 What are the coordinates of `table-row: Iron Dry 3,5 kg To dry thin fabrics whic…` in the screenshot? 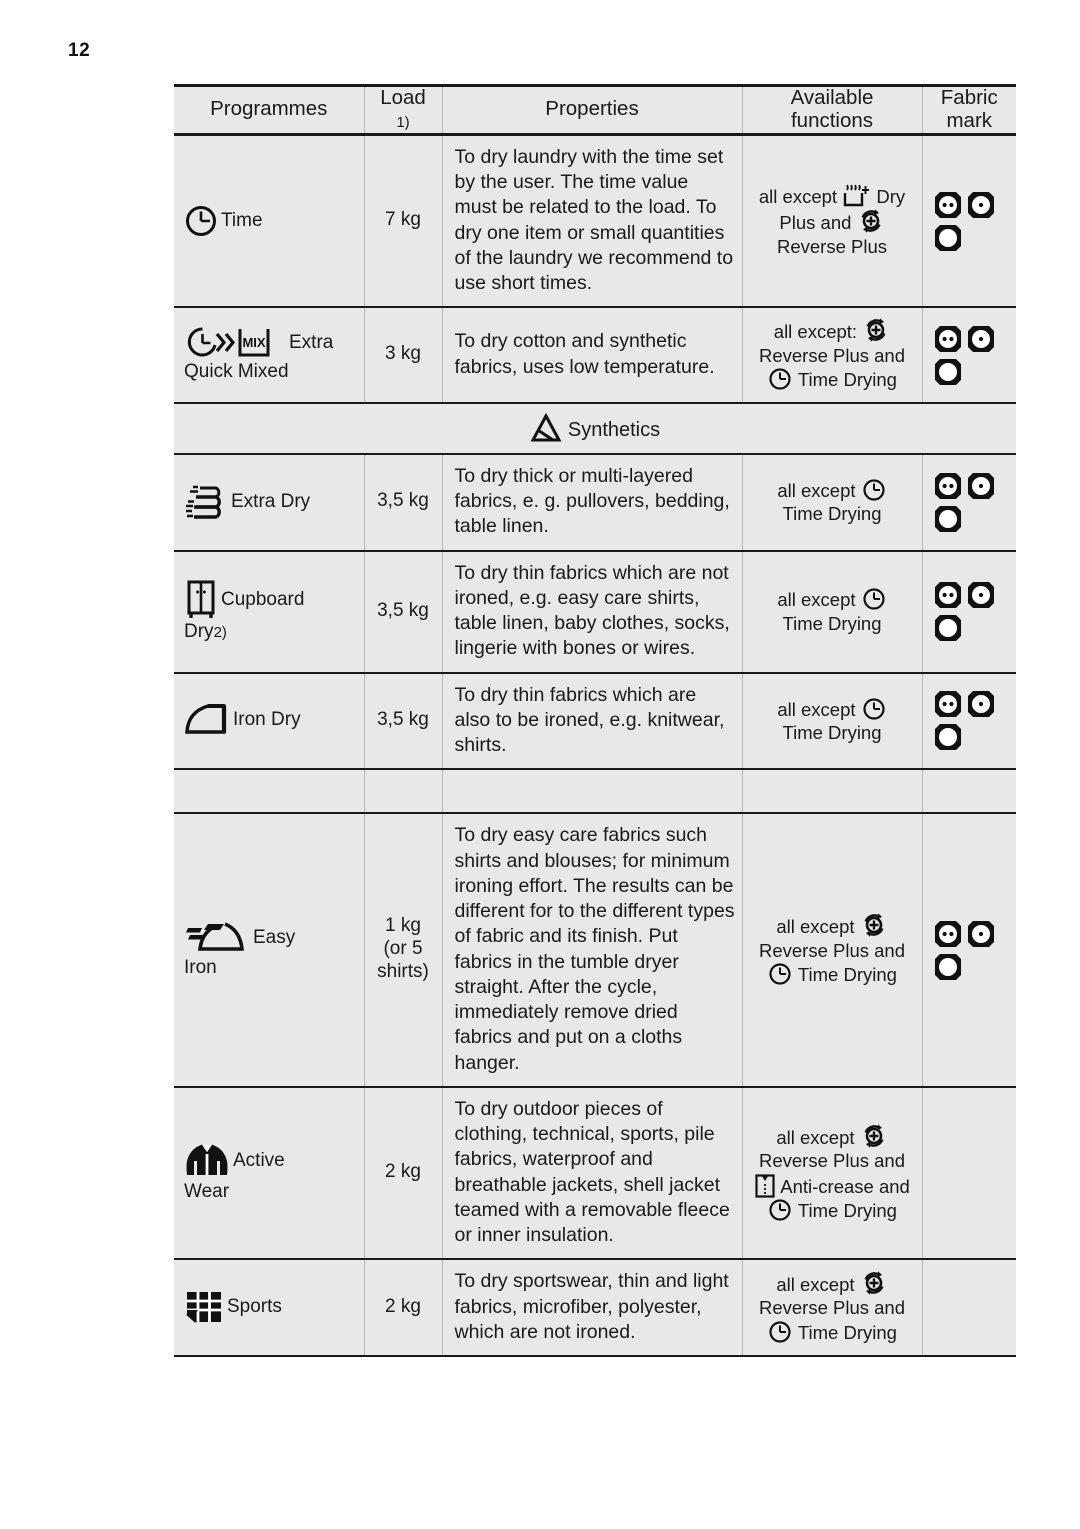 It's located at (595, 721).